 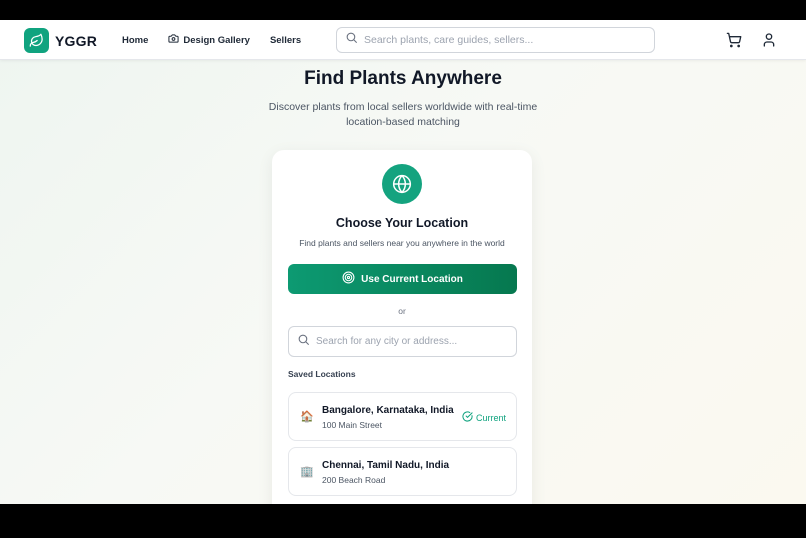 I want to click on current-badge-label: Current, so click(x=490, y=417).